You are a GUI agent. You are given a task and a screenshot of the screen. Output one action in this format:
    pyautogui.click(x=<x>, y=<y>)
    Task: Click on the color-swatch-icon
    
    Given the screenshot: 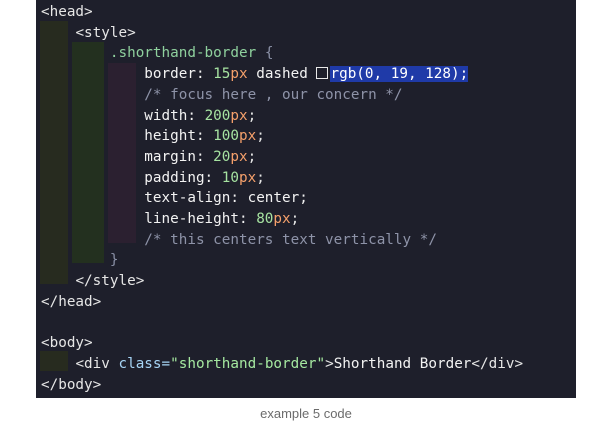 What is the action you would take?
    pyautogui.click(x=322, y=73)
    